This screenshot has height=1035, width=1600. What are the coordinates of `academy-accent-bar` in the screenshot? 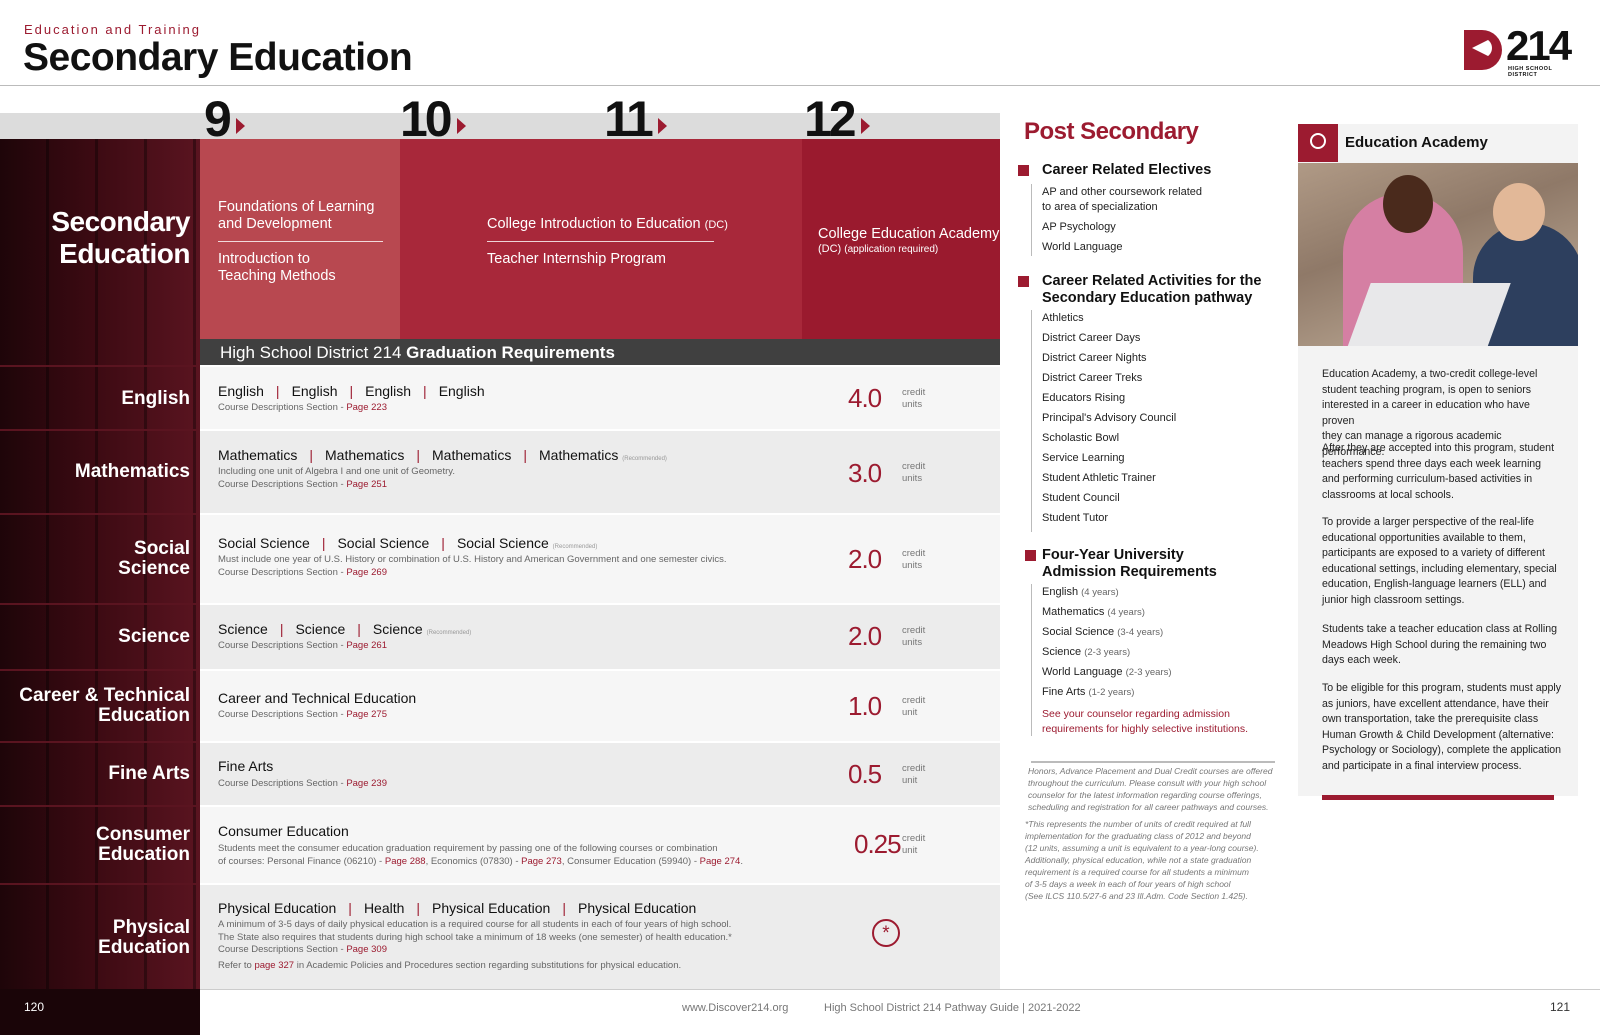 It's located at (1438, 797).